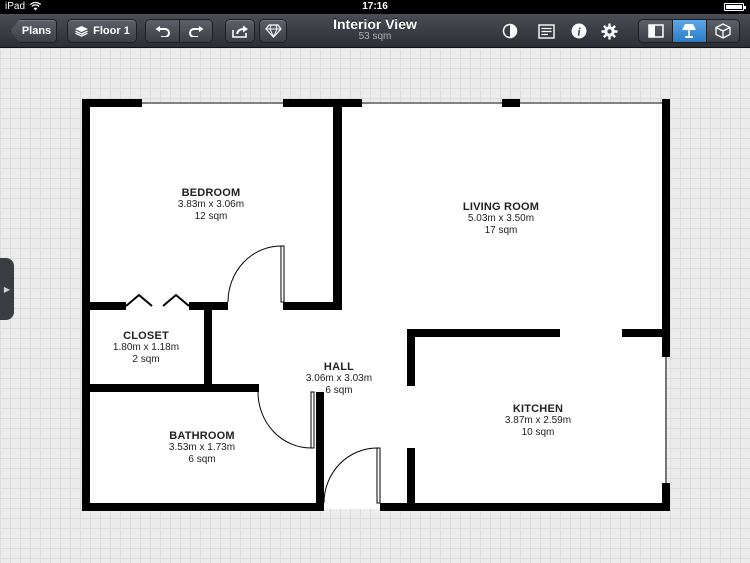 This screenshot has height=563, width=750. Describe the element at coordinates (202, 436) in the screenshot. I see `room-name: BATHROOM` at that location.